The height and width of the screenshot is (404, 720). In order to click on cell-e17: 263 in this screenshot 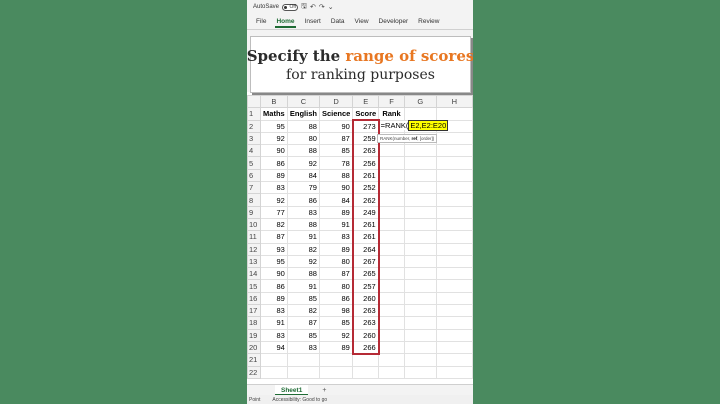, I will do `click(365, 311)`.